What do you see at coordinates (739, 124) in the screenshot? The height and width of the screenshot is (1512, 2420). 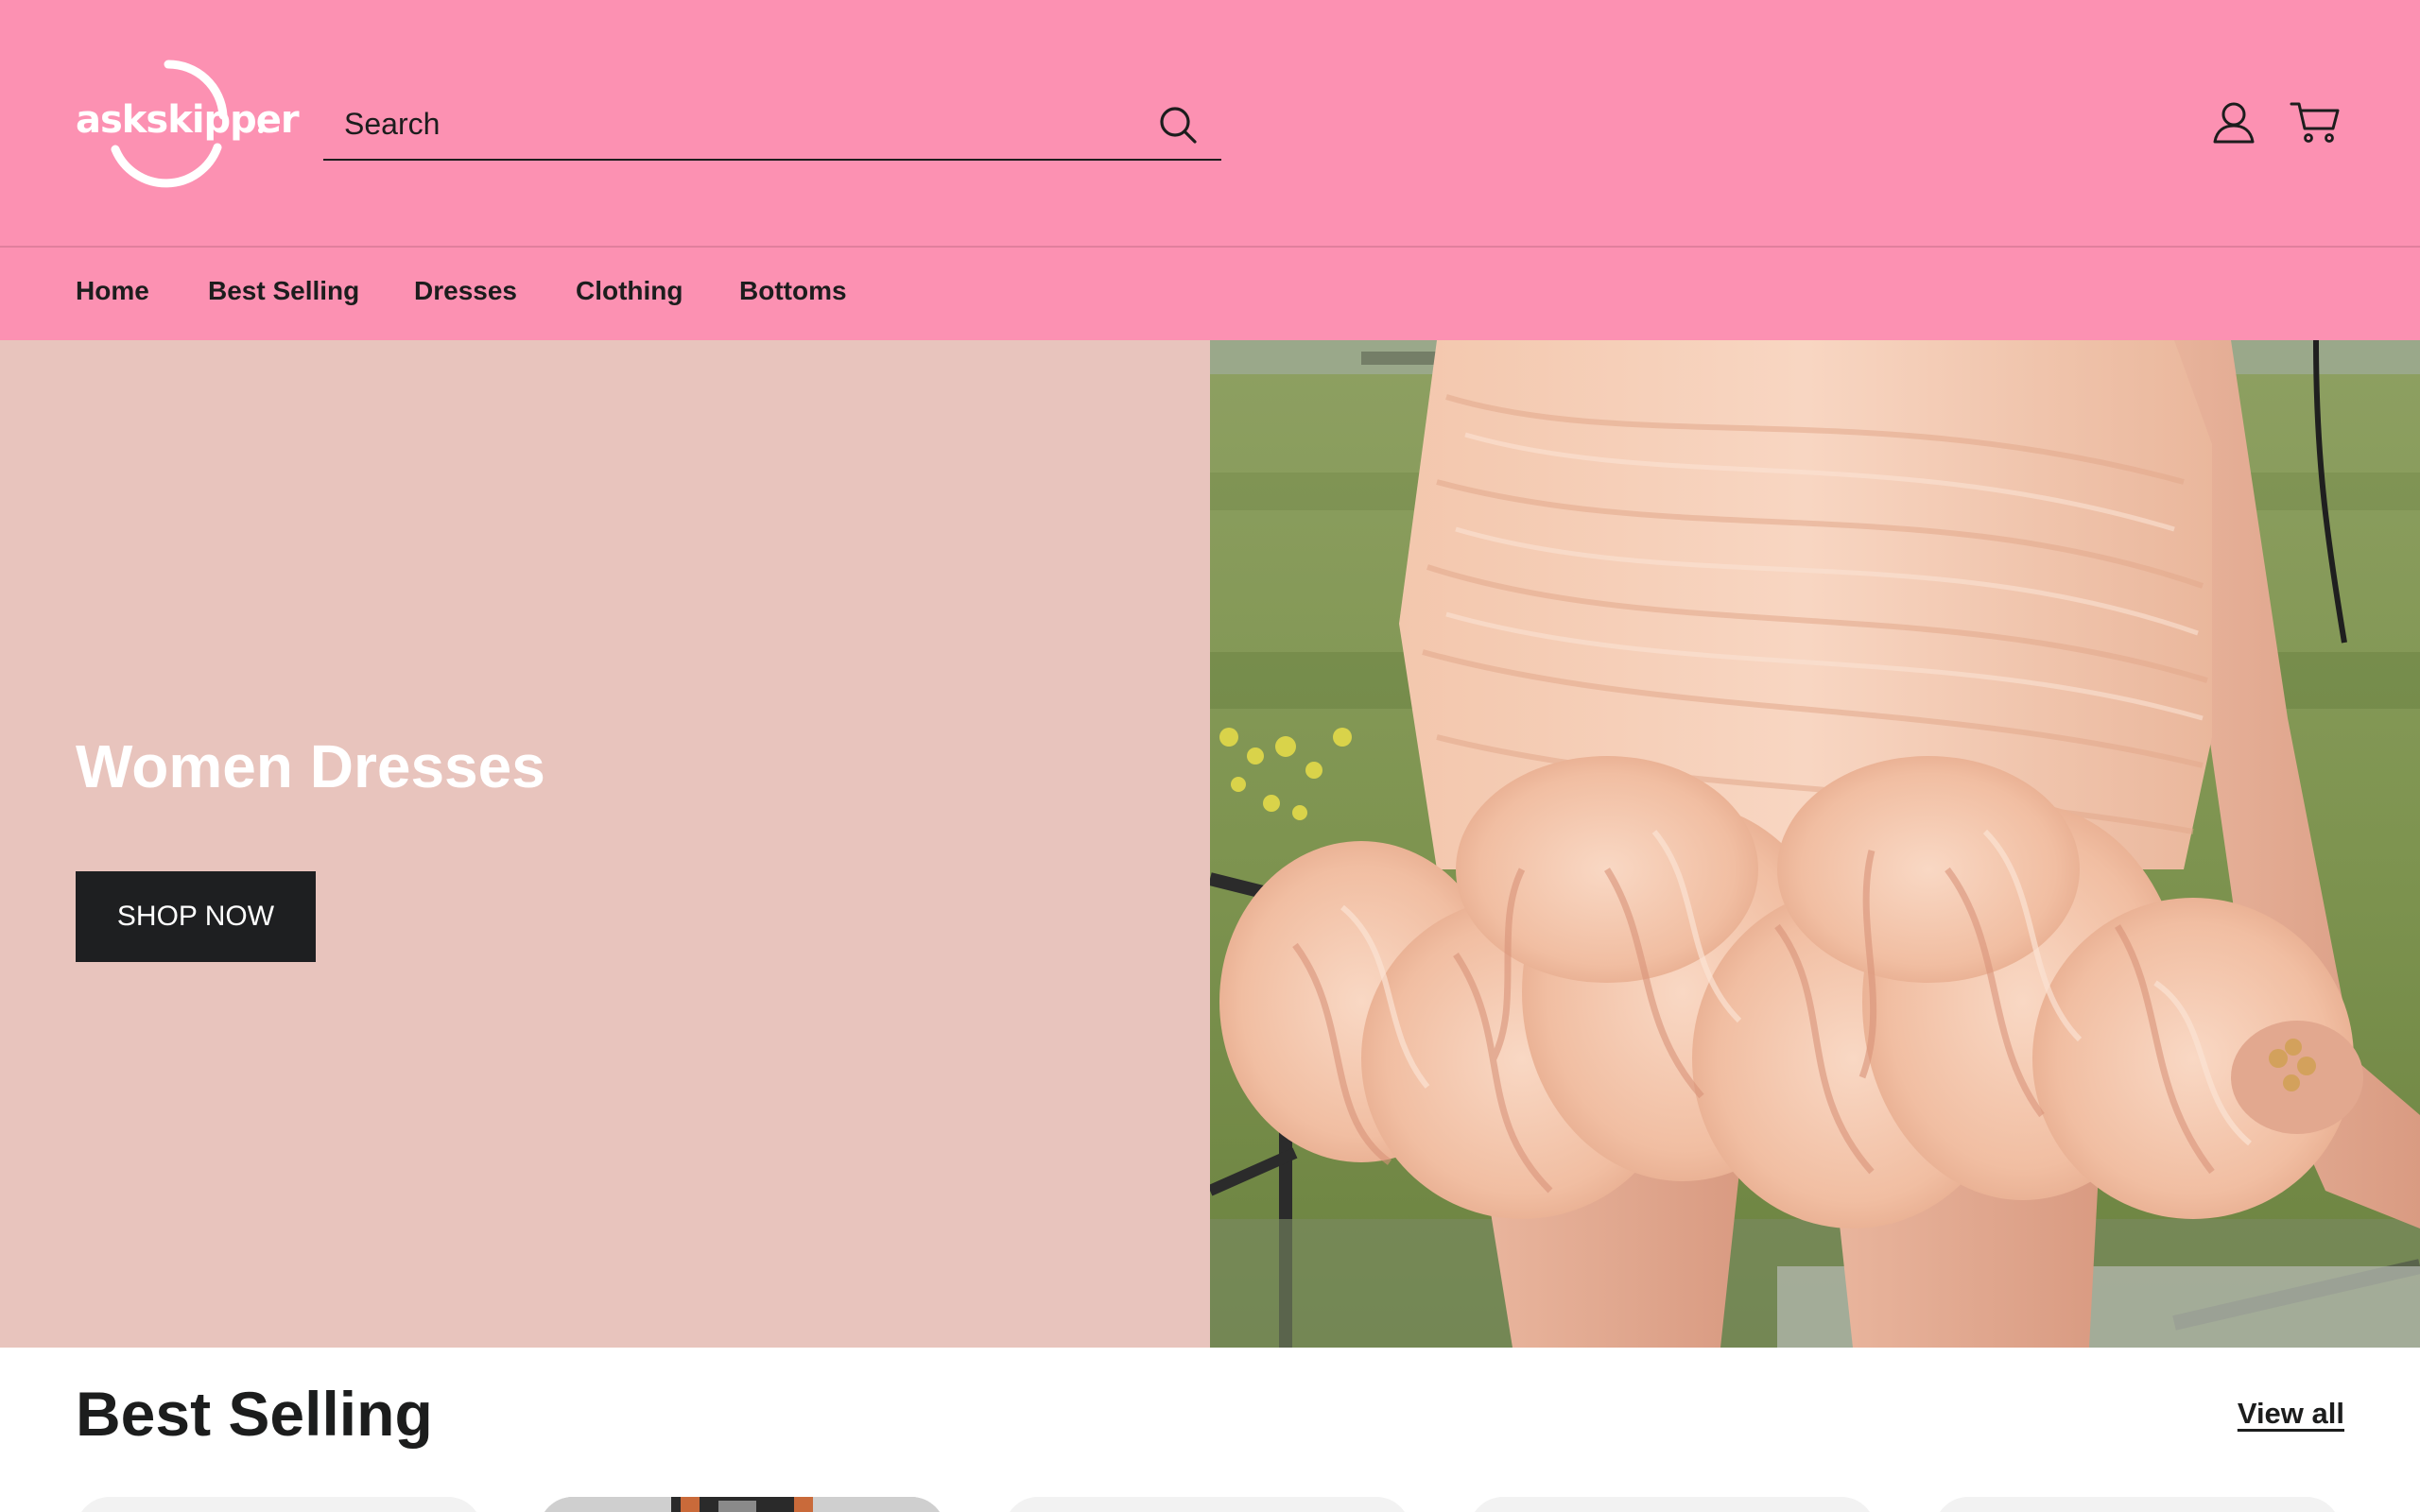 I see `search-input` at bounding box center [739, 124].